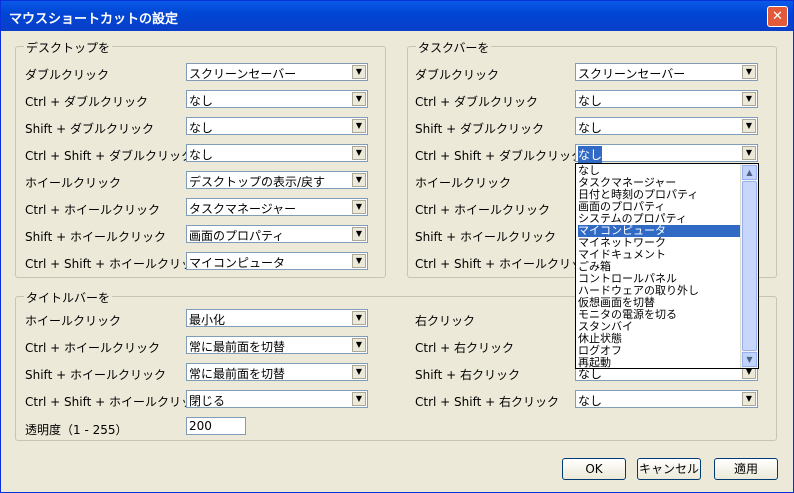  I want to click on desktop-label-6: Shift + ホイールクリック, so click(95, 237).